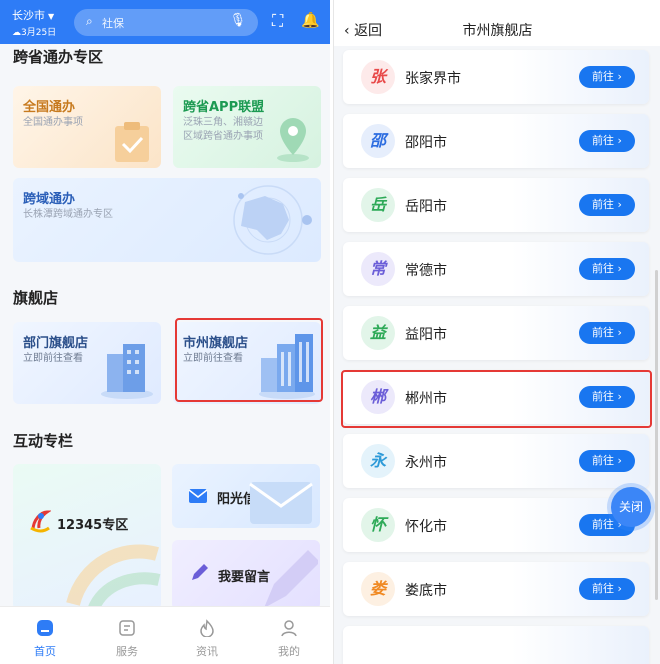 Image resolution: width=660 pixels, height=664 pixels. What do you see at coordinates (656, 435) in the screenshot?
I see `scrollbar` at bounding box center [656, 435].